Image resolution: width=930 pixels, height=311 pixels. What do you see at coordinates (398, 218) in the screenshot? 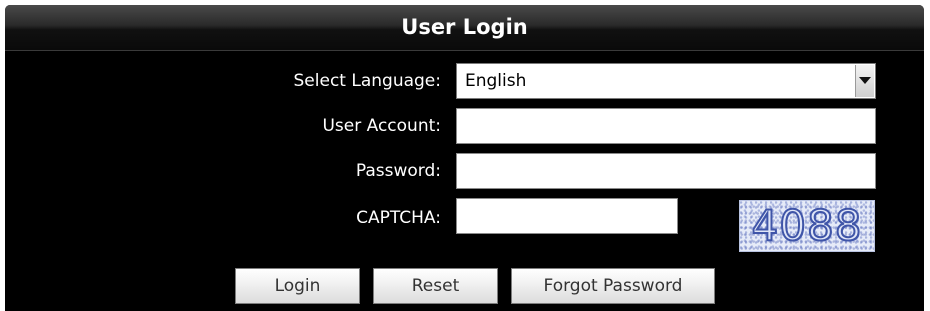
I see `captcha-label: CAPTCHA:` at bounding box center [398, 218].